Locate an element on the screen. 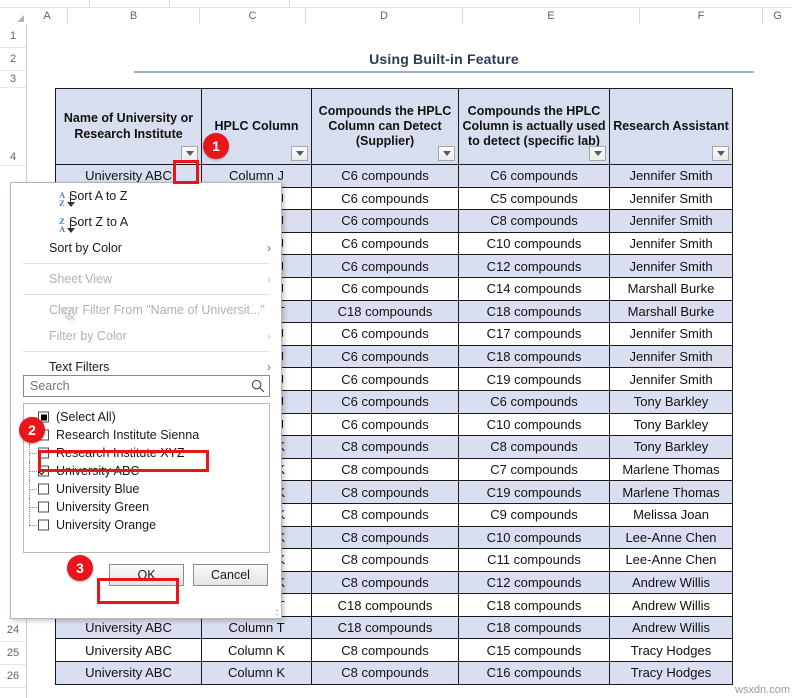 The image size is (792, 698). filter-dropdown-button-e is located at coordinates (597, 153).